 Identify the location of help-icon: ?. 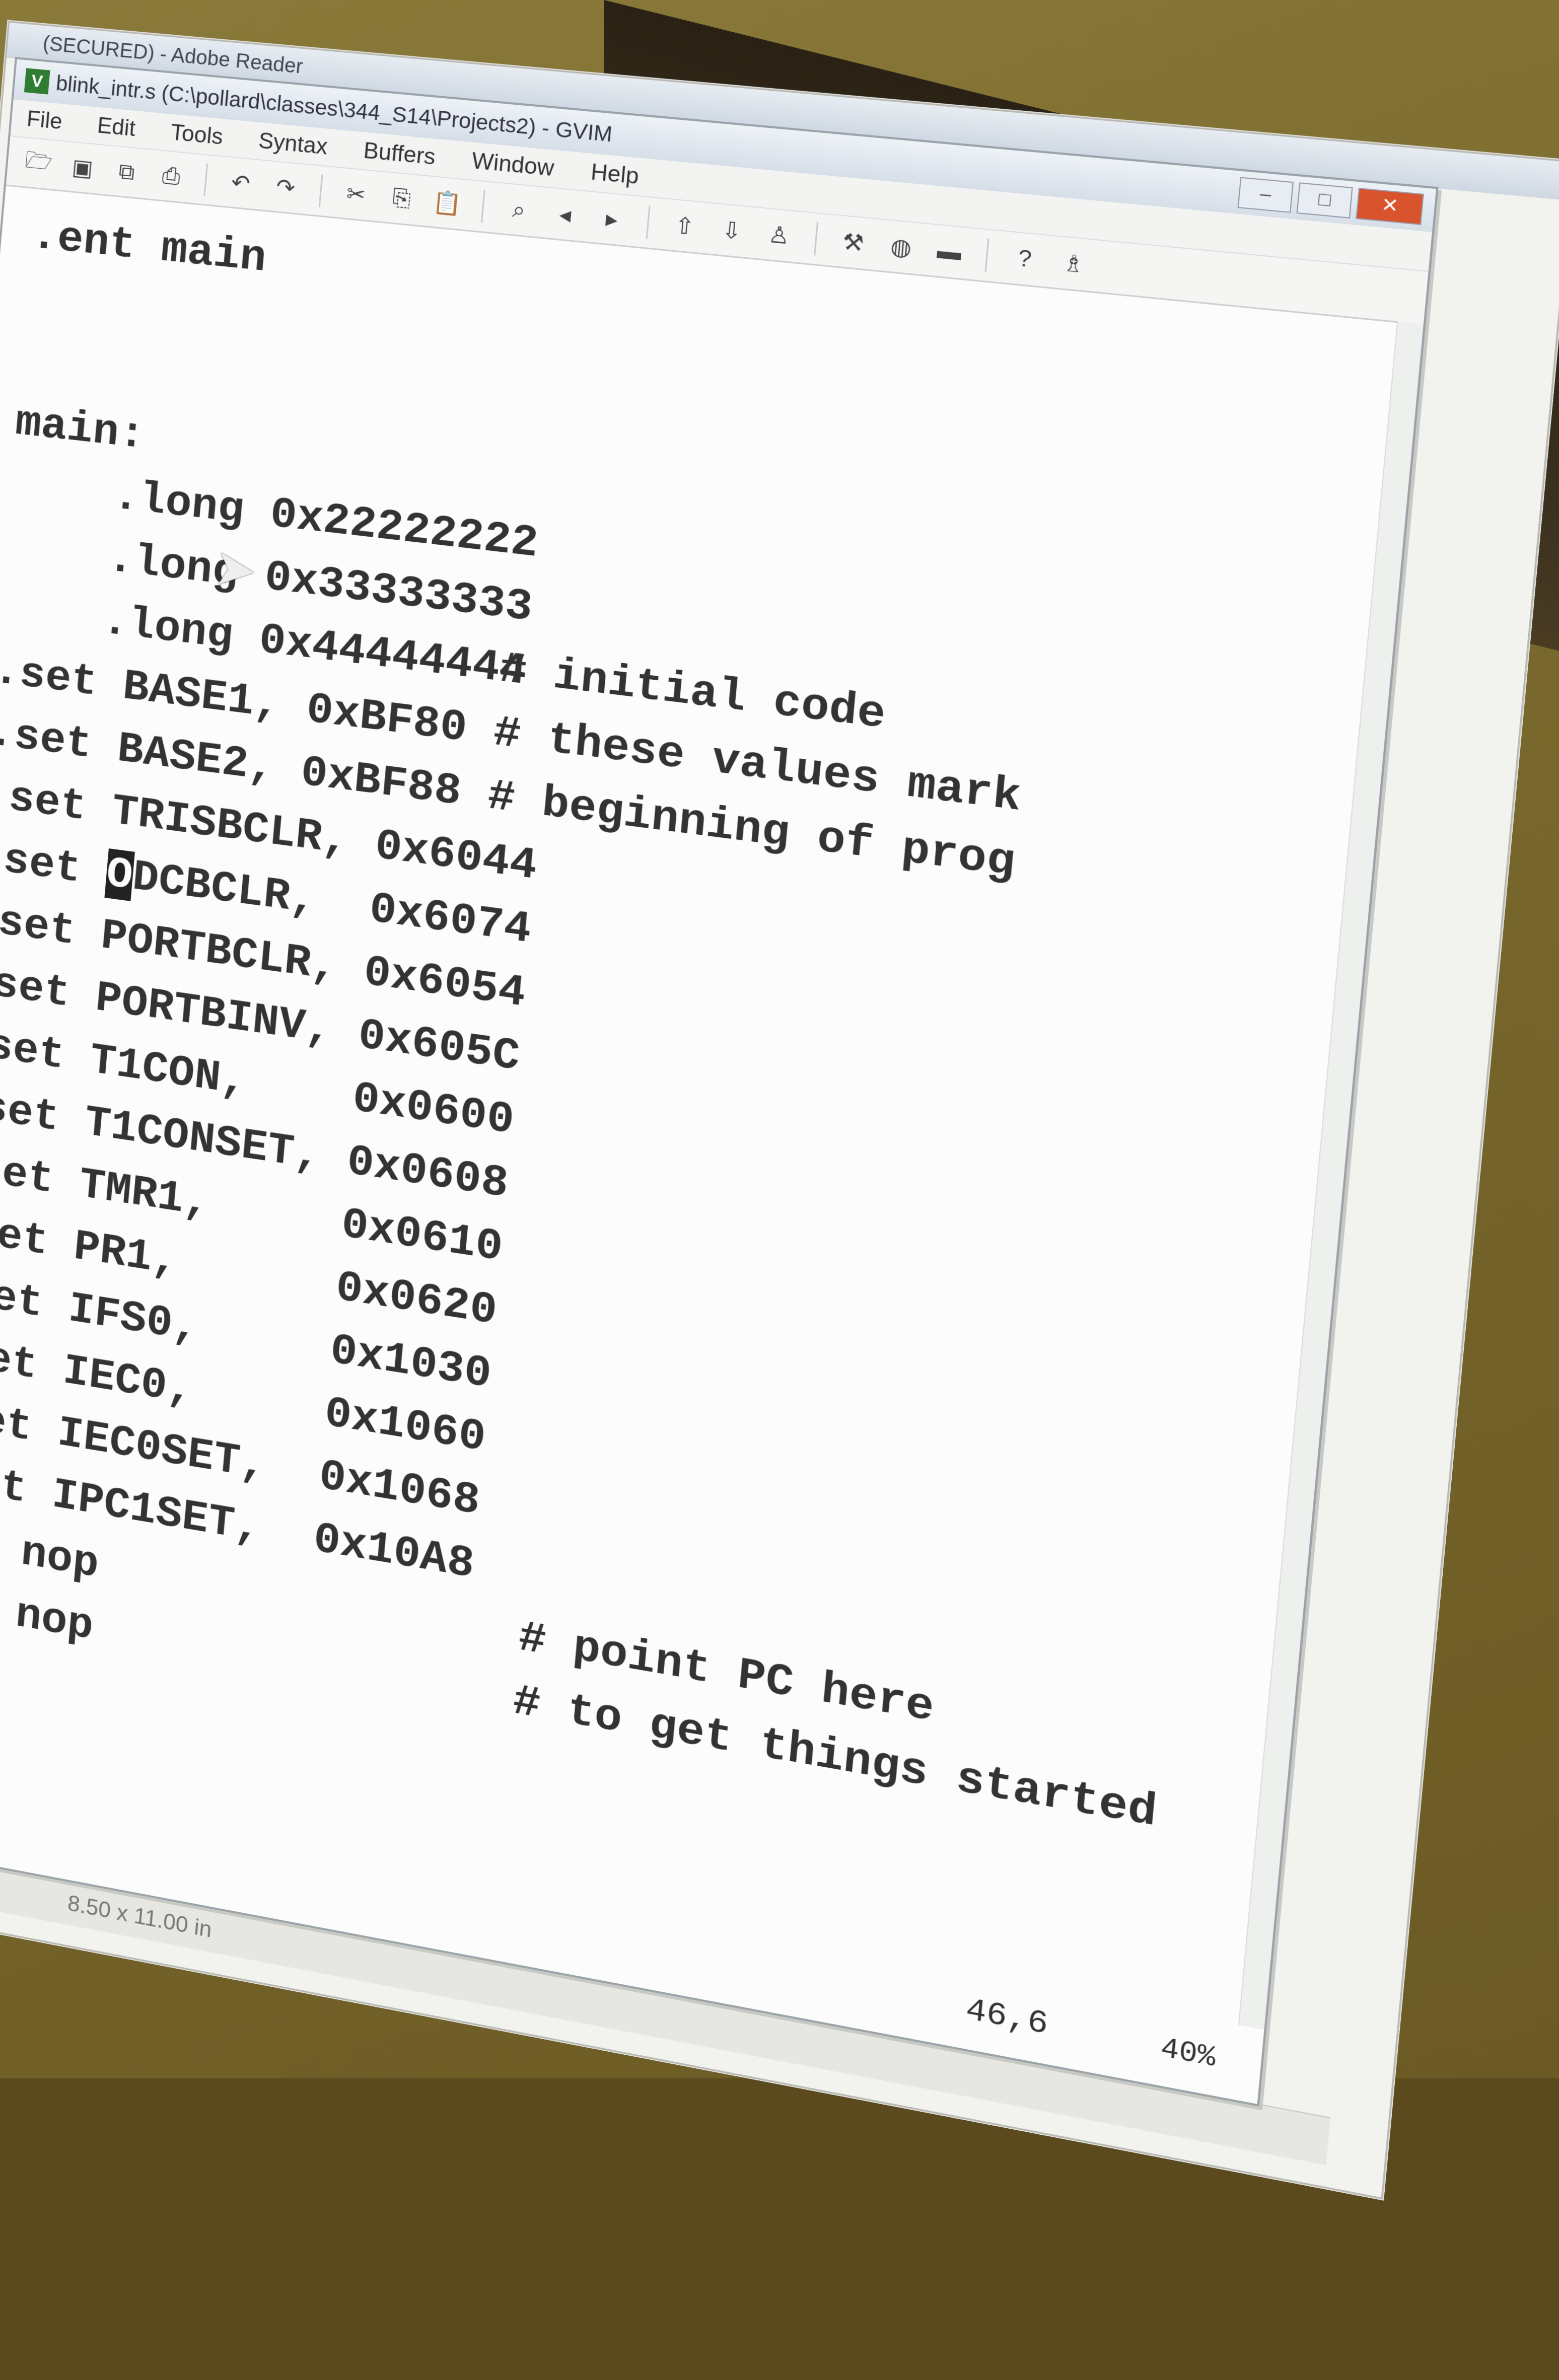
(1024, 259).